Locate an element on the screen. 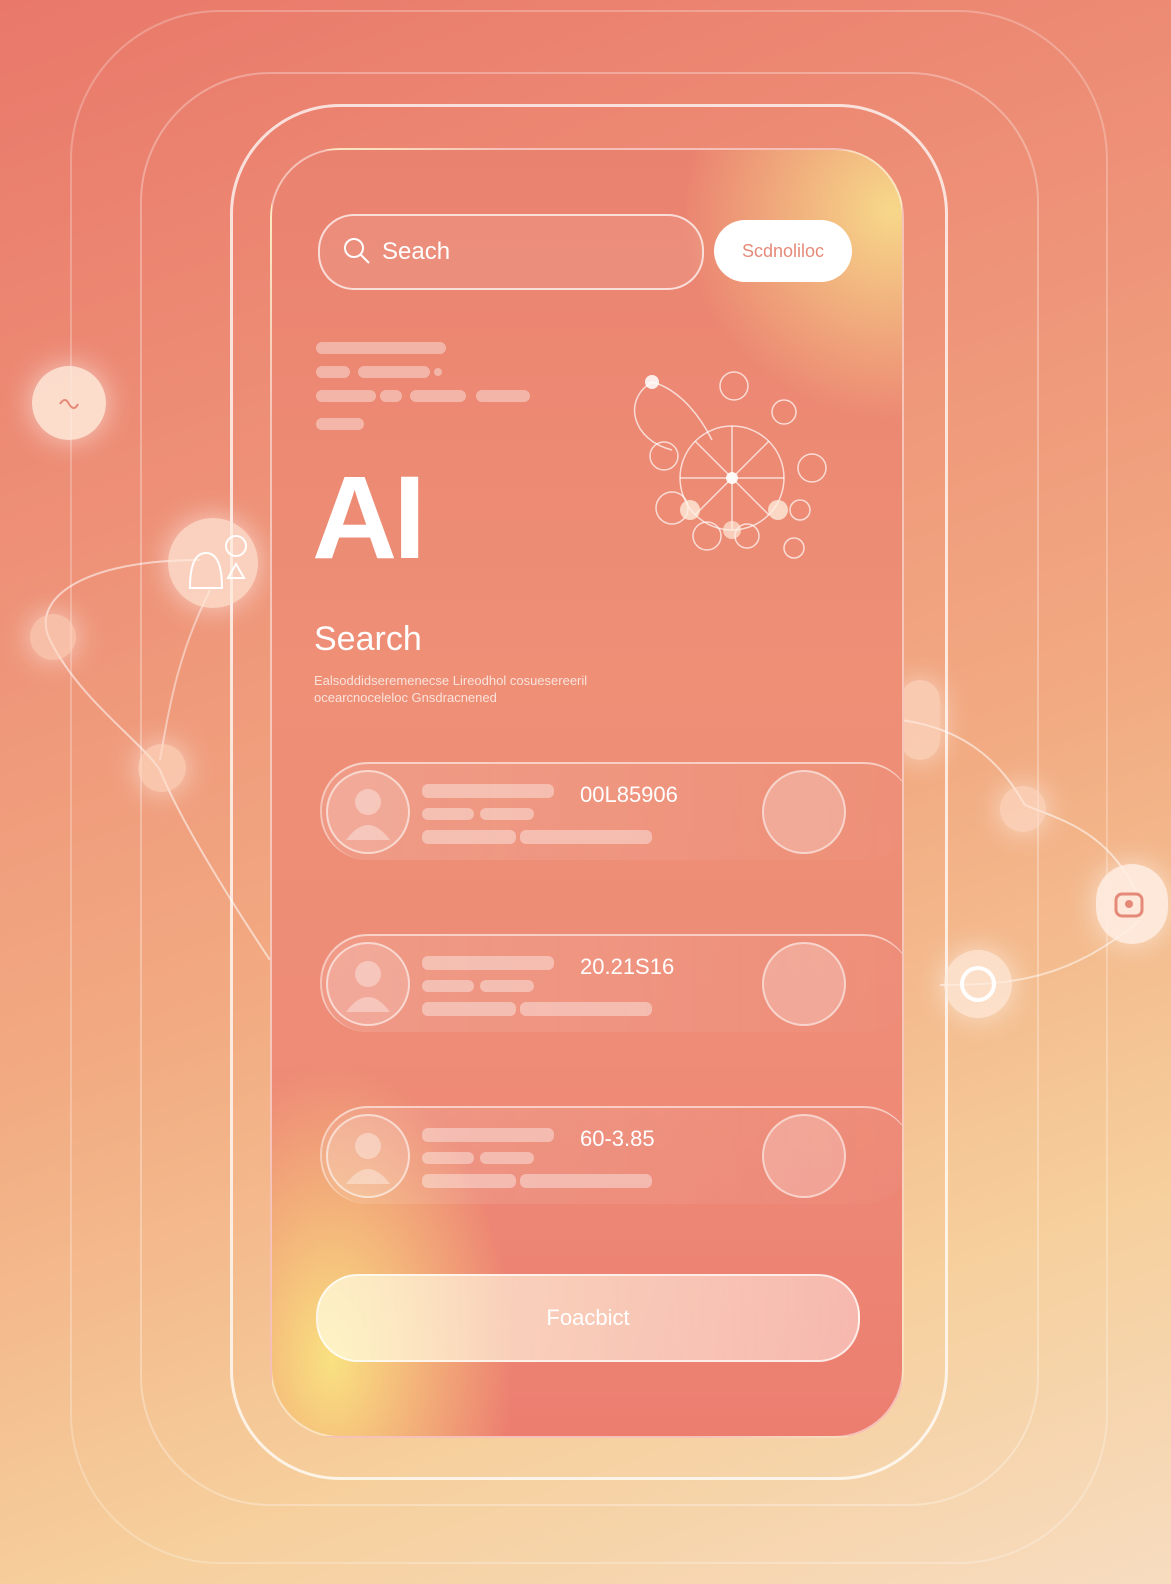 This screenshot has height=1584, width=1171. target-icon is located at coordinates (978, 984).